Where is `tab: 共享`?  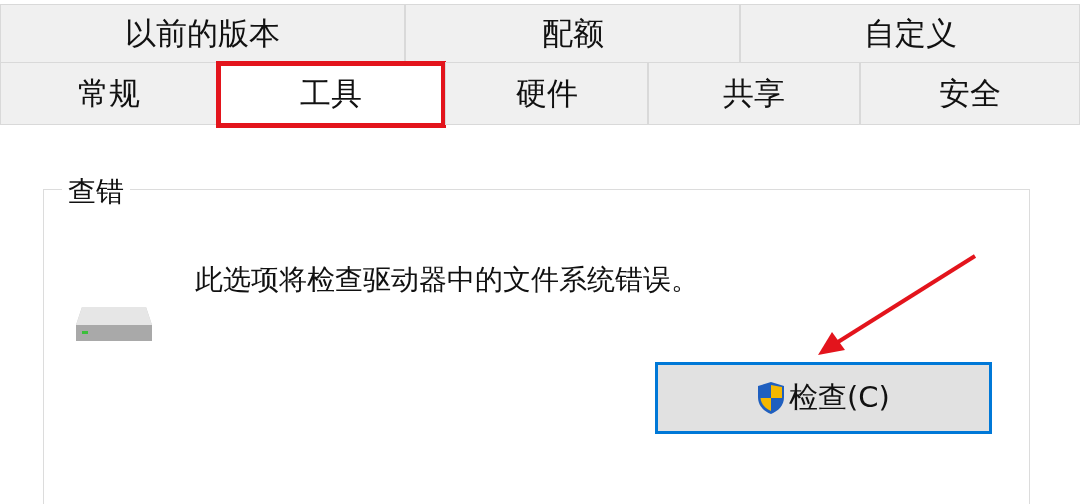
tab: 共享 is located at coordinates (754, 93).